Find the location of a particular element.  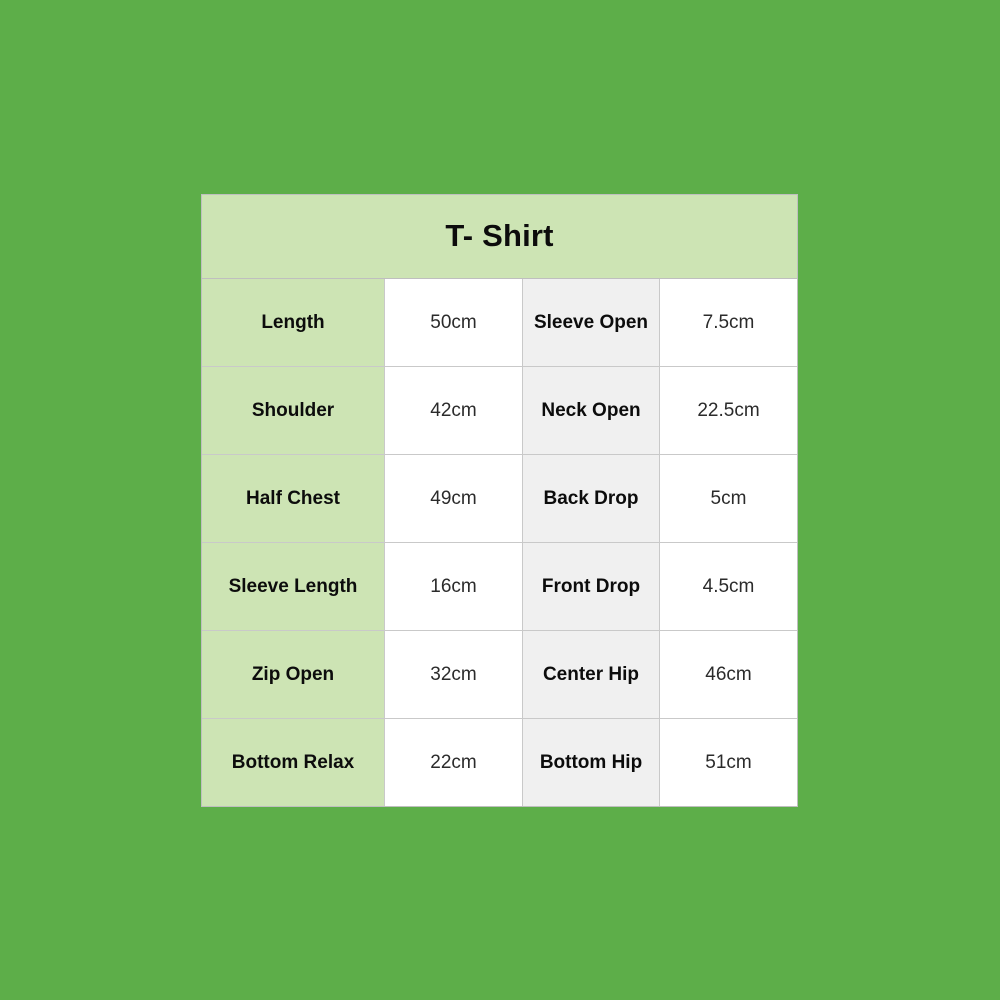

size-chart-header: T- Shirt is located at coordinates (499, 237).